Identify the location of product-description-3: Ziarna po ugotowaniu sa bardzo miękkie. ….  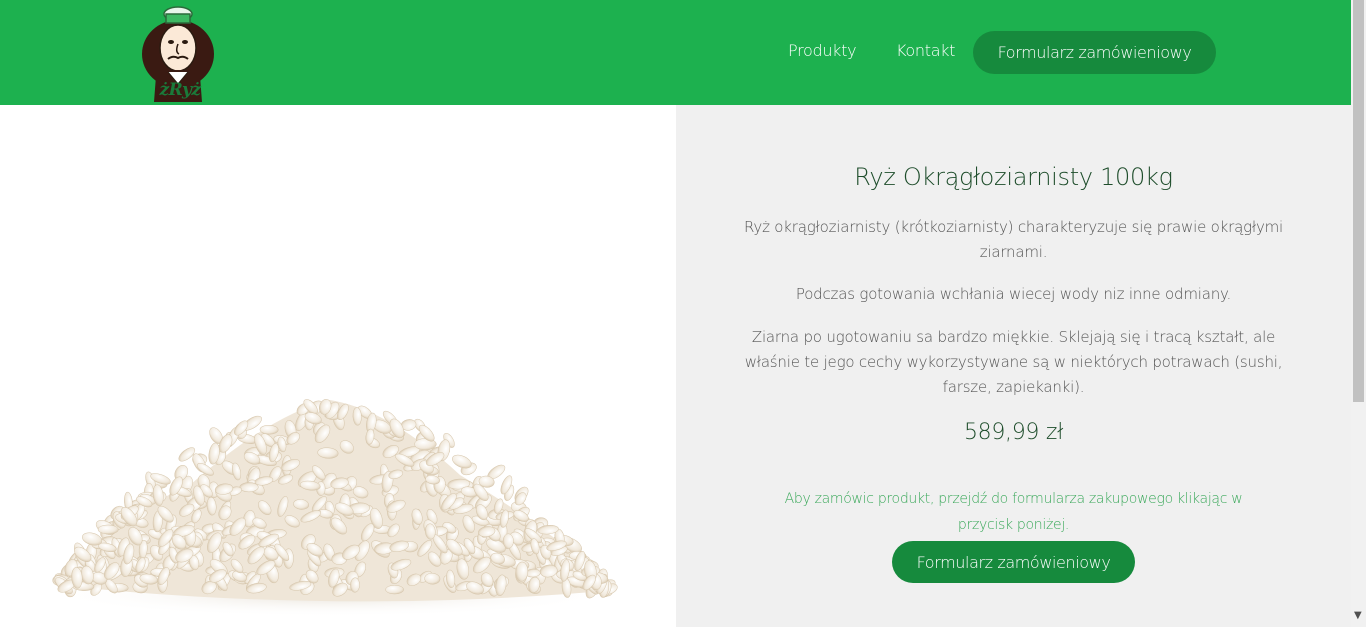
(1013, 362).